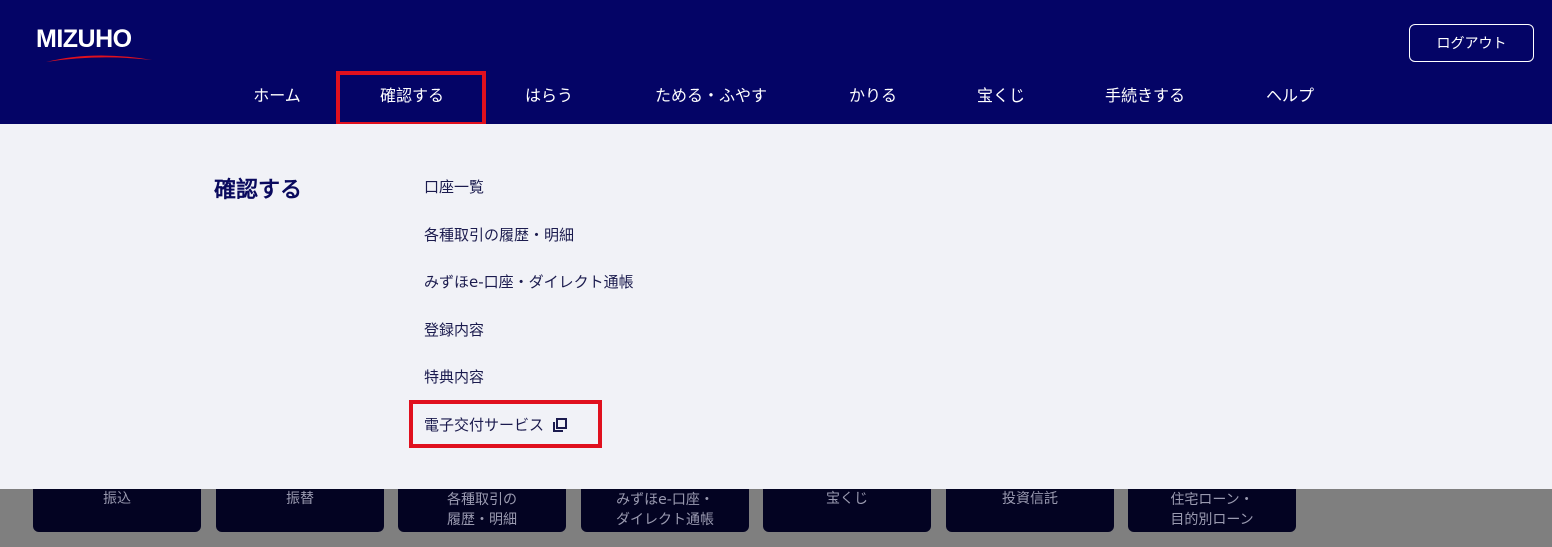 This screenshot has height=547, width=1552. What do you see at coordinates (99, 58) in the screenshot?
I see `logo-swoosh-icon` at bounding box center [99, 58].